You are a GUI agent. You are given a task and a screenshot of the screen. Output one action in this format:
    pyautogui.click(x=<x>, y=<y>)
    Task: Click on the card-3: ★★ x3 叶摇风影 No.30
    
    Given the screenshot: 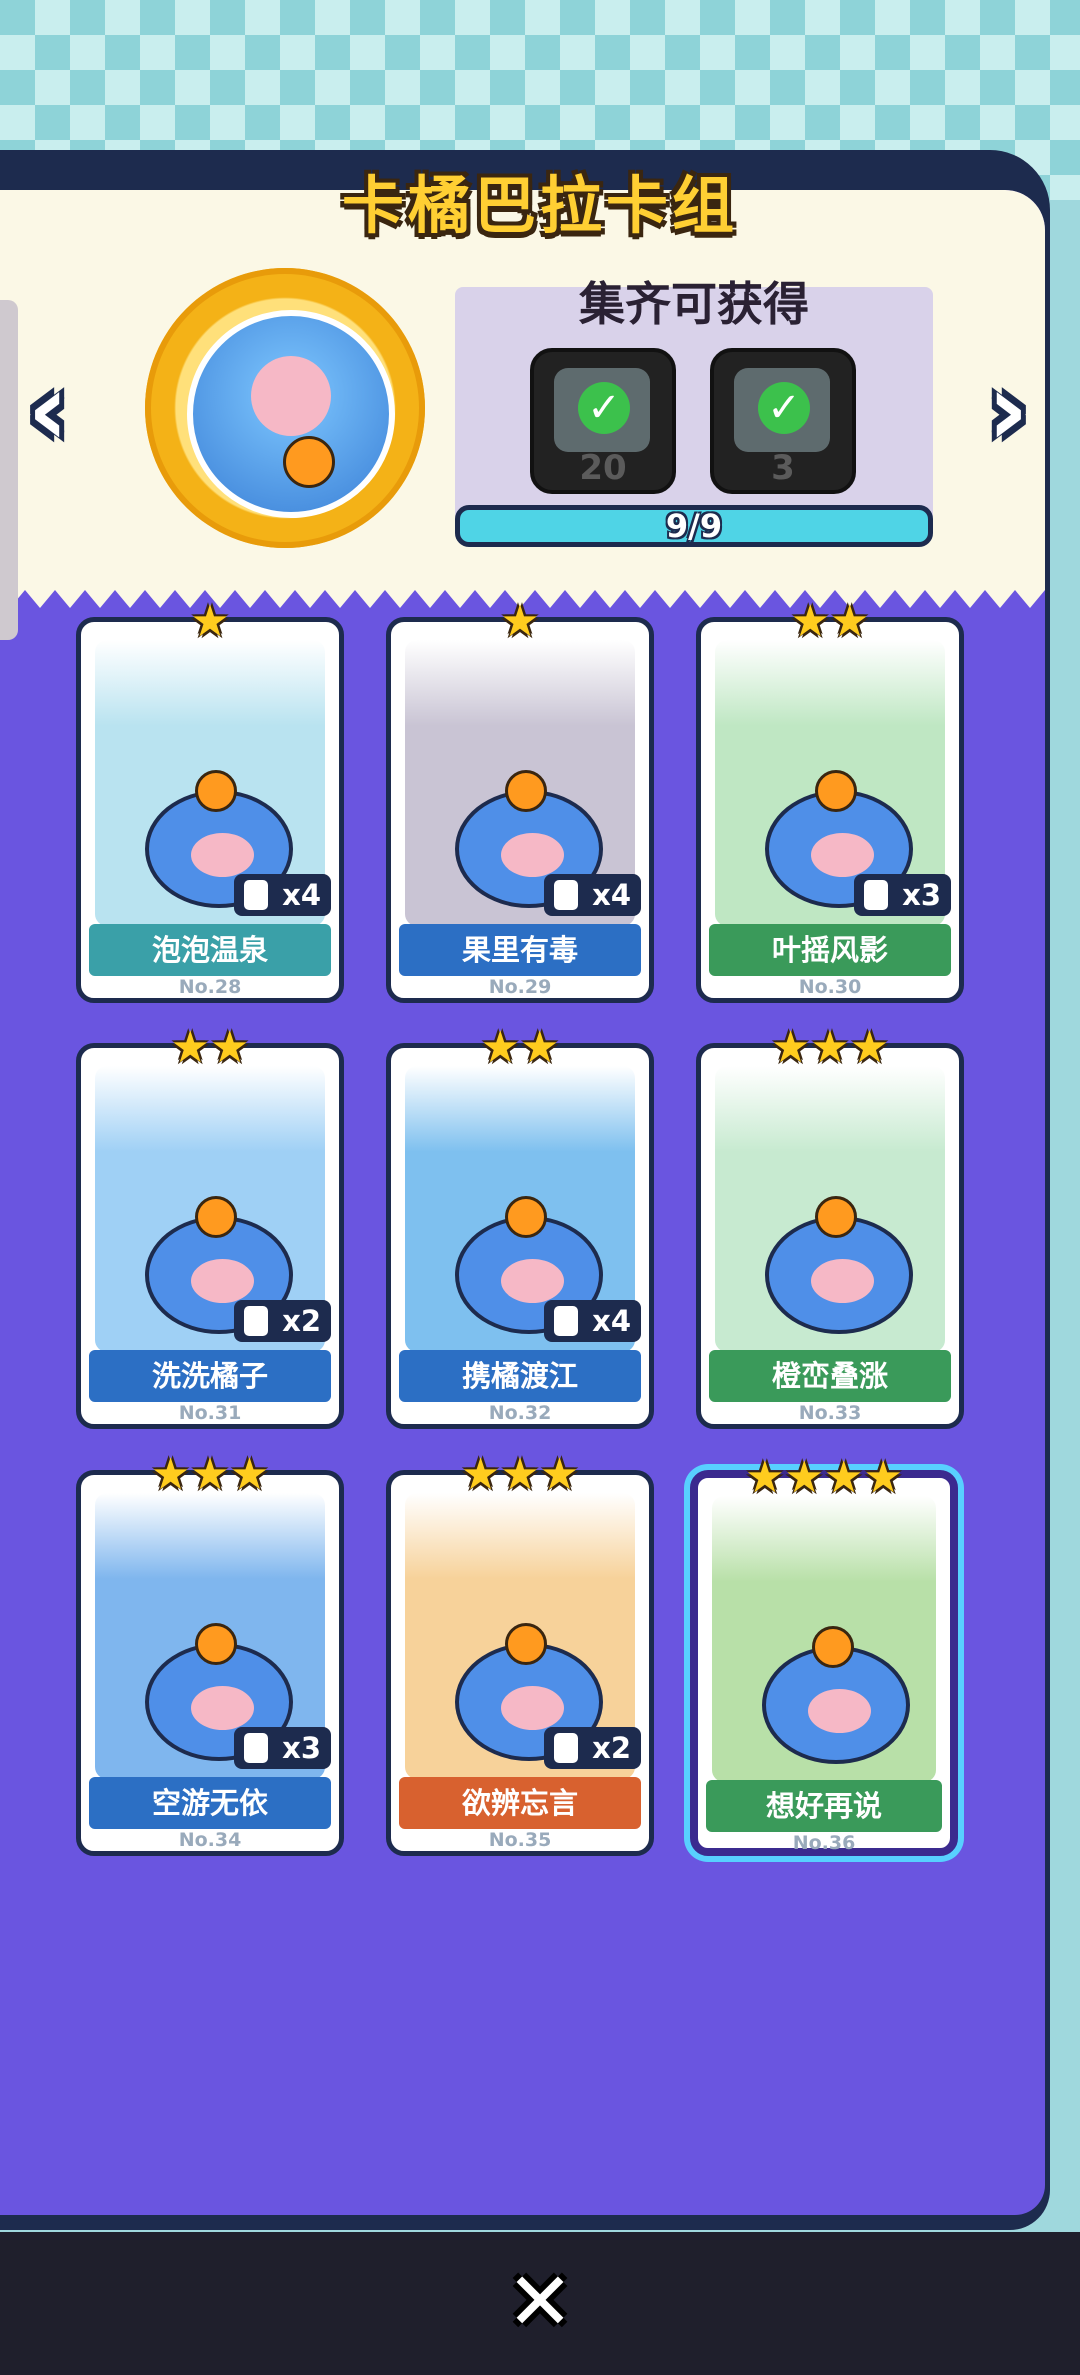 What is the action you would take?
    pyautogui.click(x=830, y=801)
    